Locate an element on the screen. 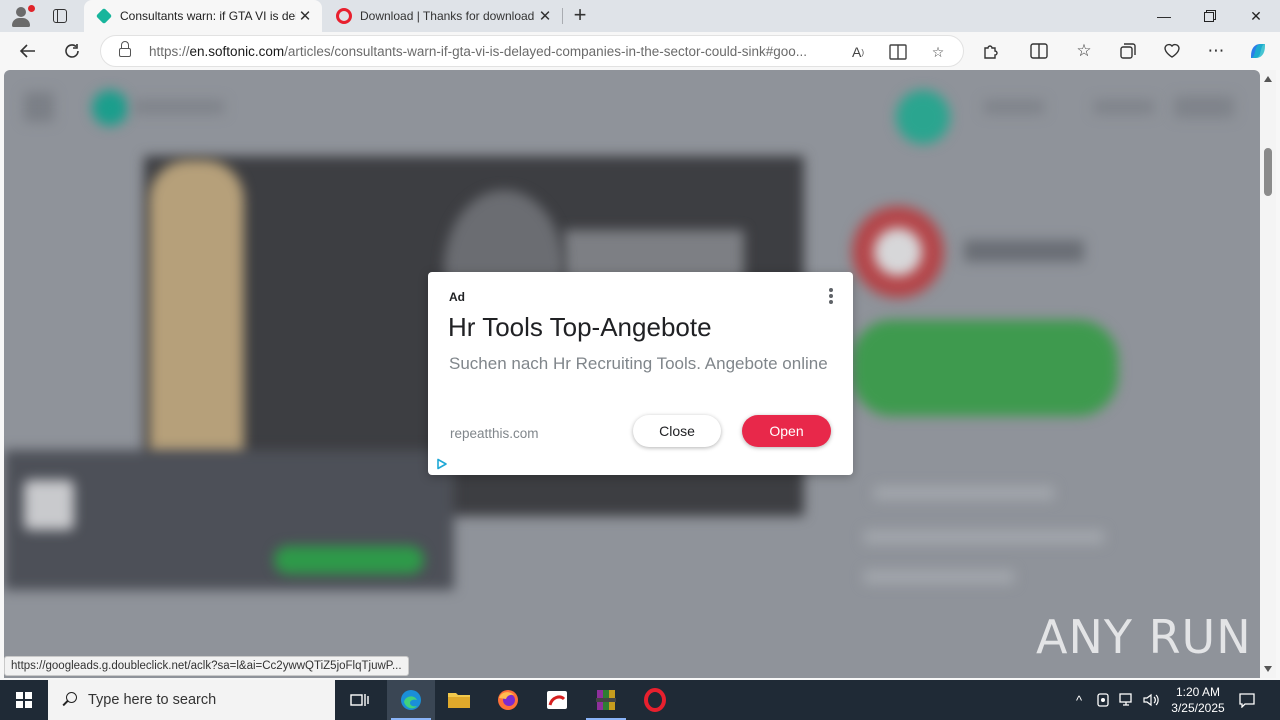  hero-image-detail is located at coordinates (196, 310).